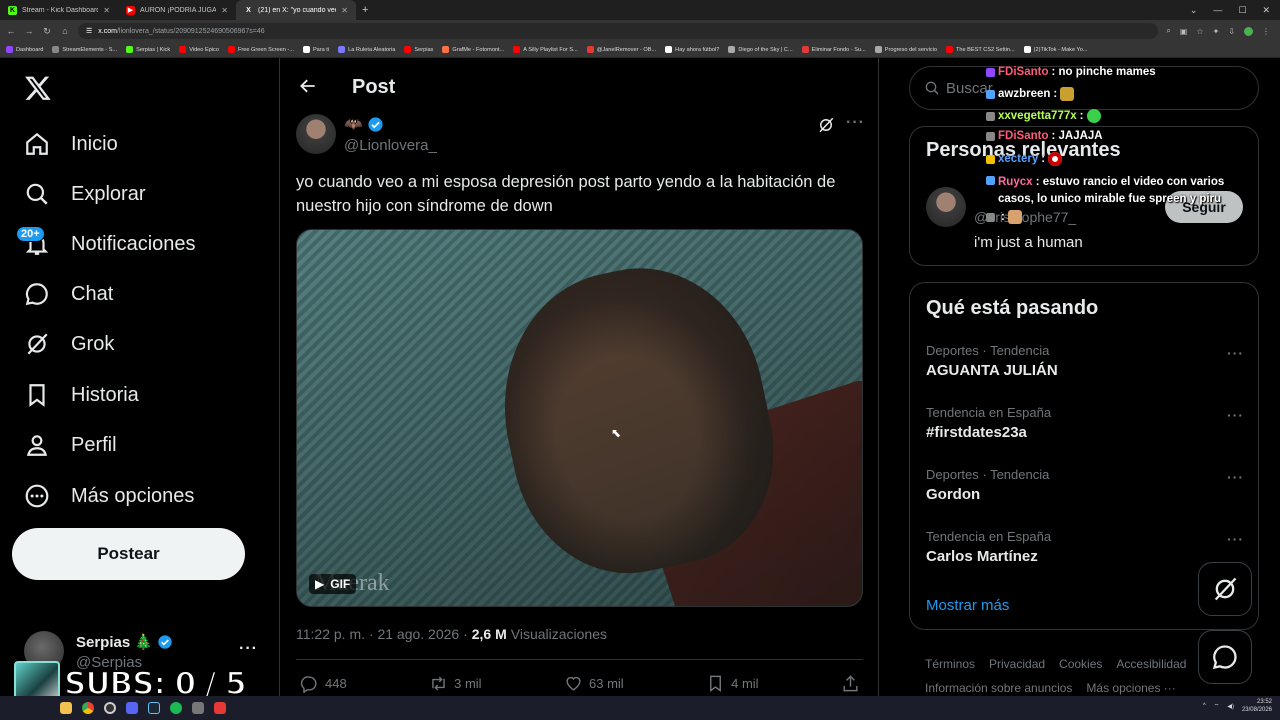 This screenshot has width=1280, height=720. Describe the element at coordinates (81, 395) in the screenshot. I see `nav-bookmarks: Historia` at that location.